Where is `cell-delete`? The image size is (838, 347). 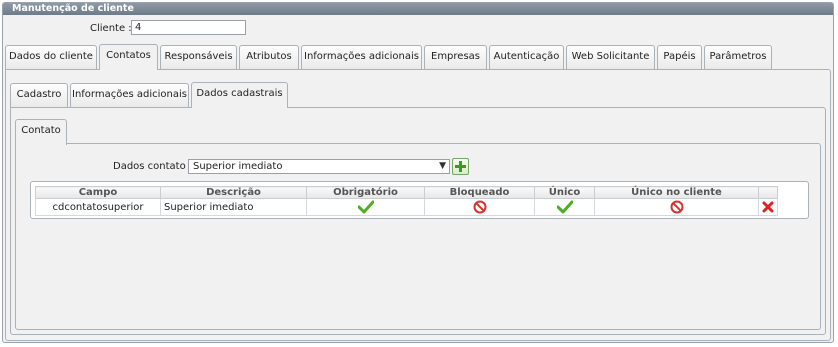
cell-delete is located at coordinates (768, 207).